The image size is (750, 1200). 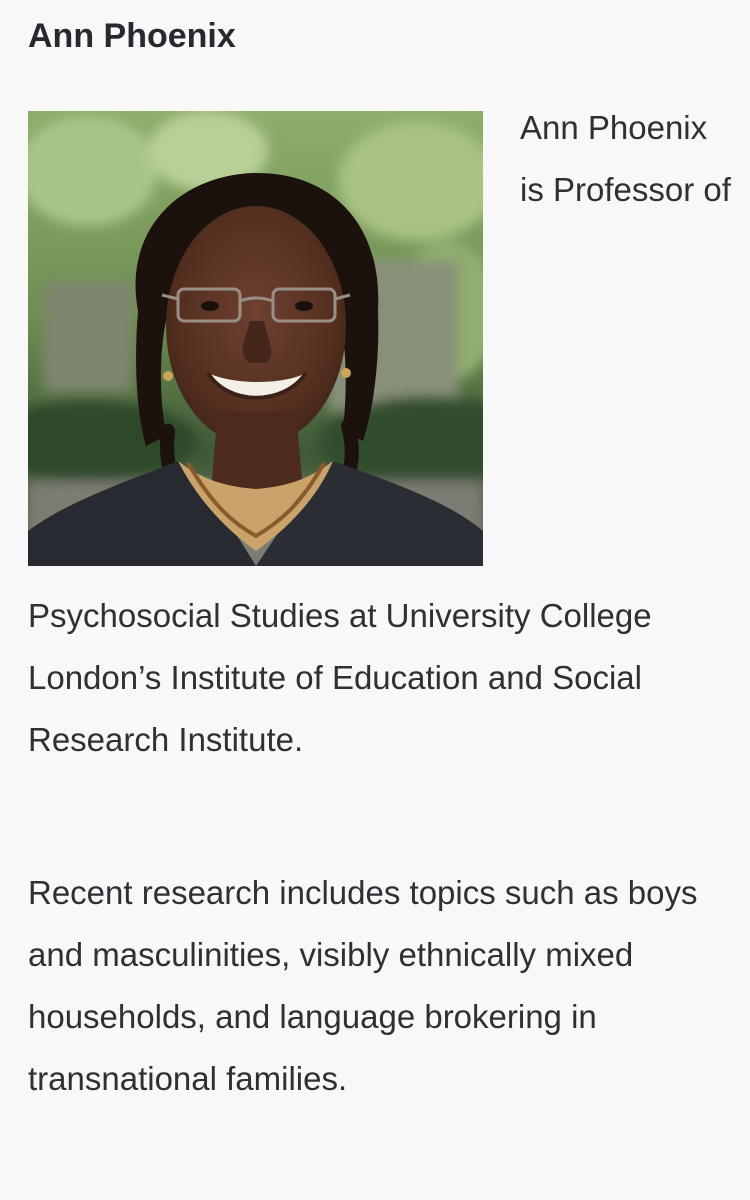 I want to click on bio-intro-text: Ann Phoenix is Professor of, so click(x=625, y=158).